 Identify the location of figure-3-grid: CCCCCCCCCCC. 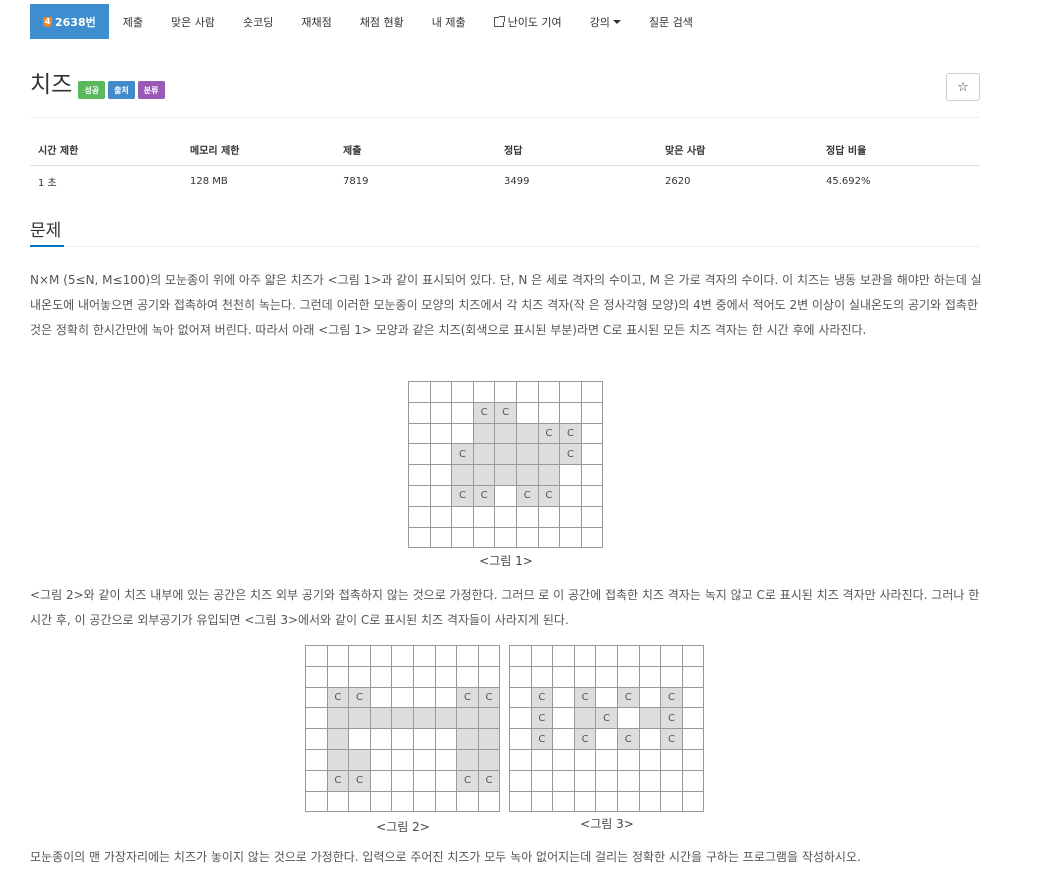
(607, 729).